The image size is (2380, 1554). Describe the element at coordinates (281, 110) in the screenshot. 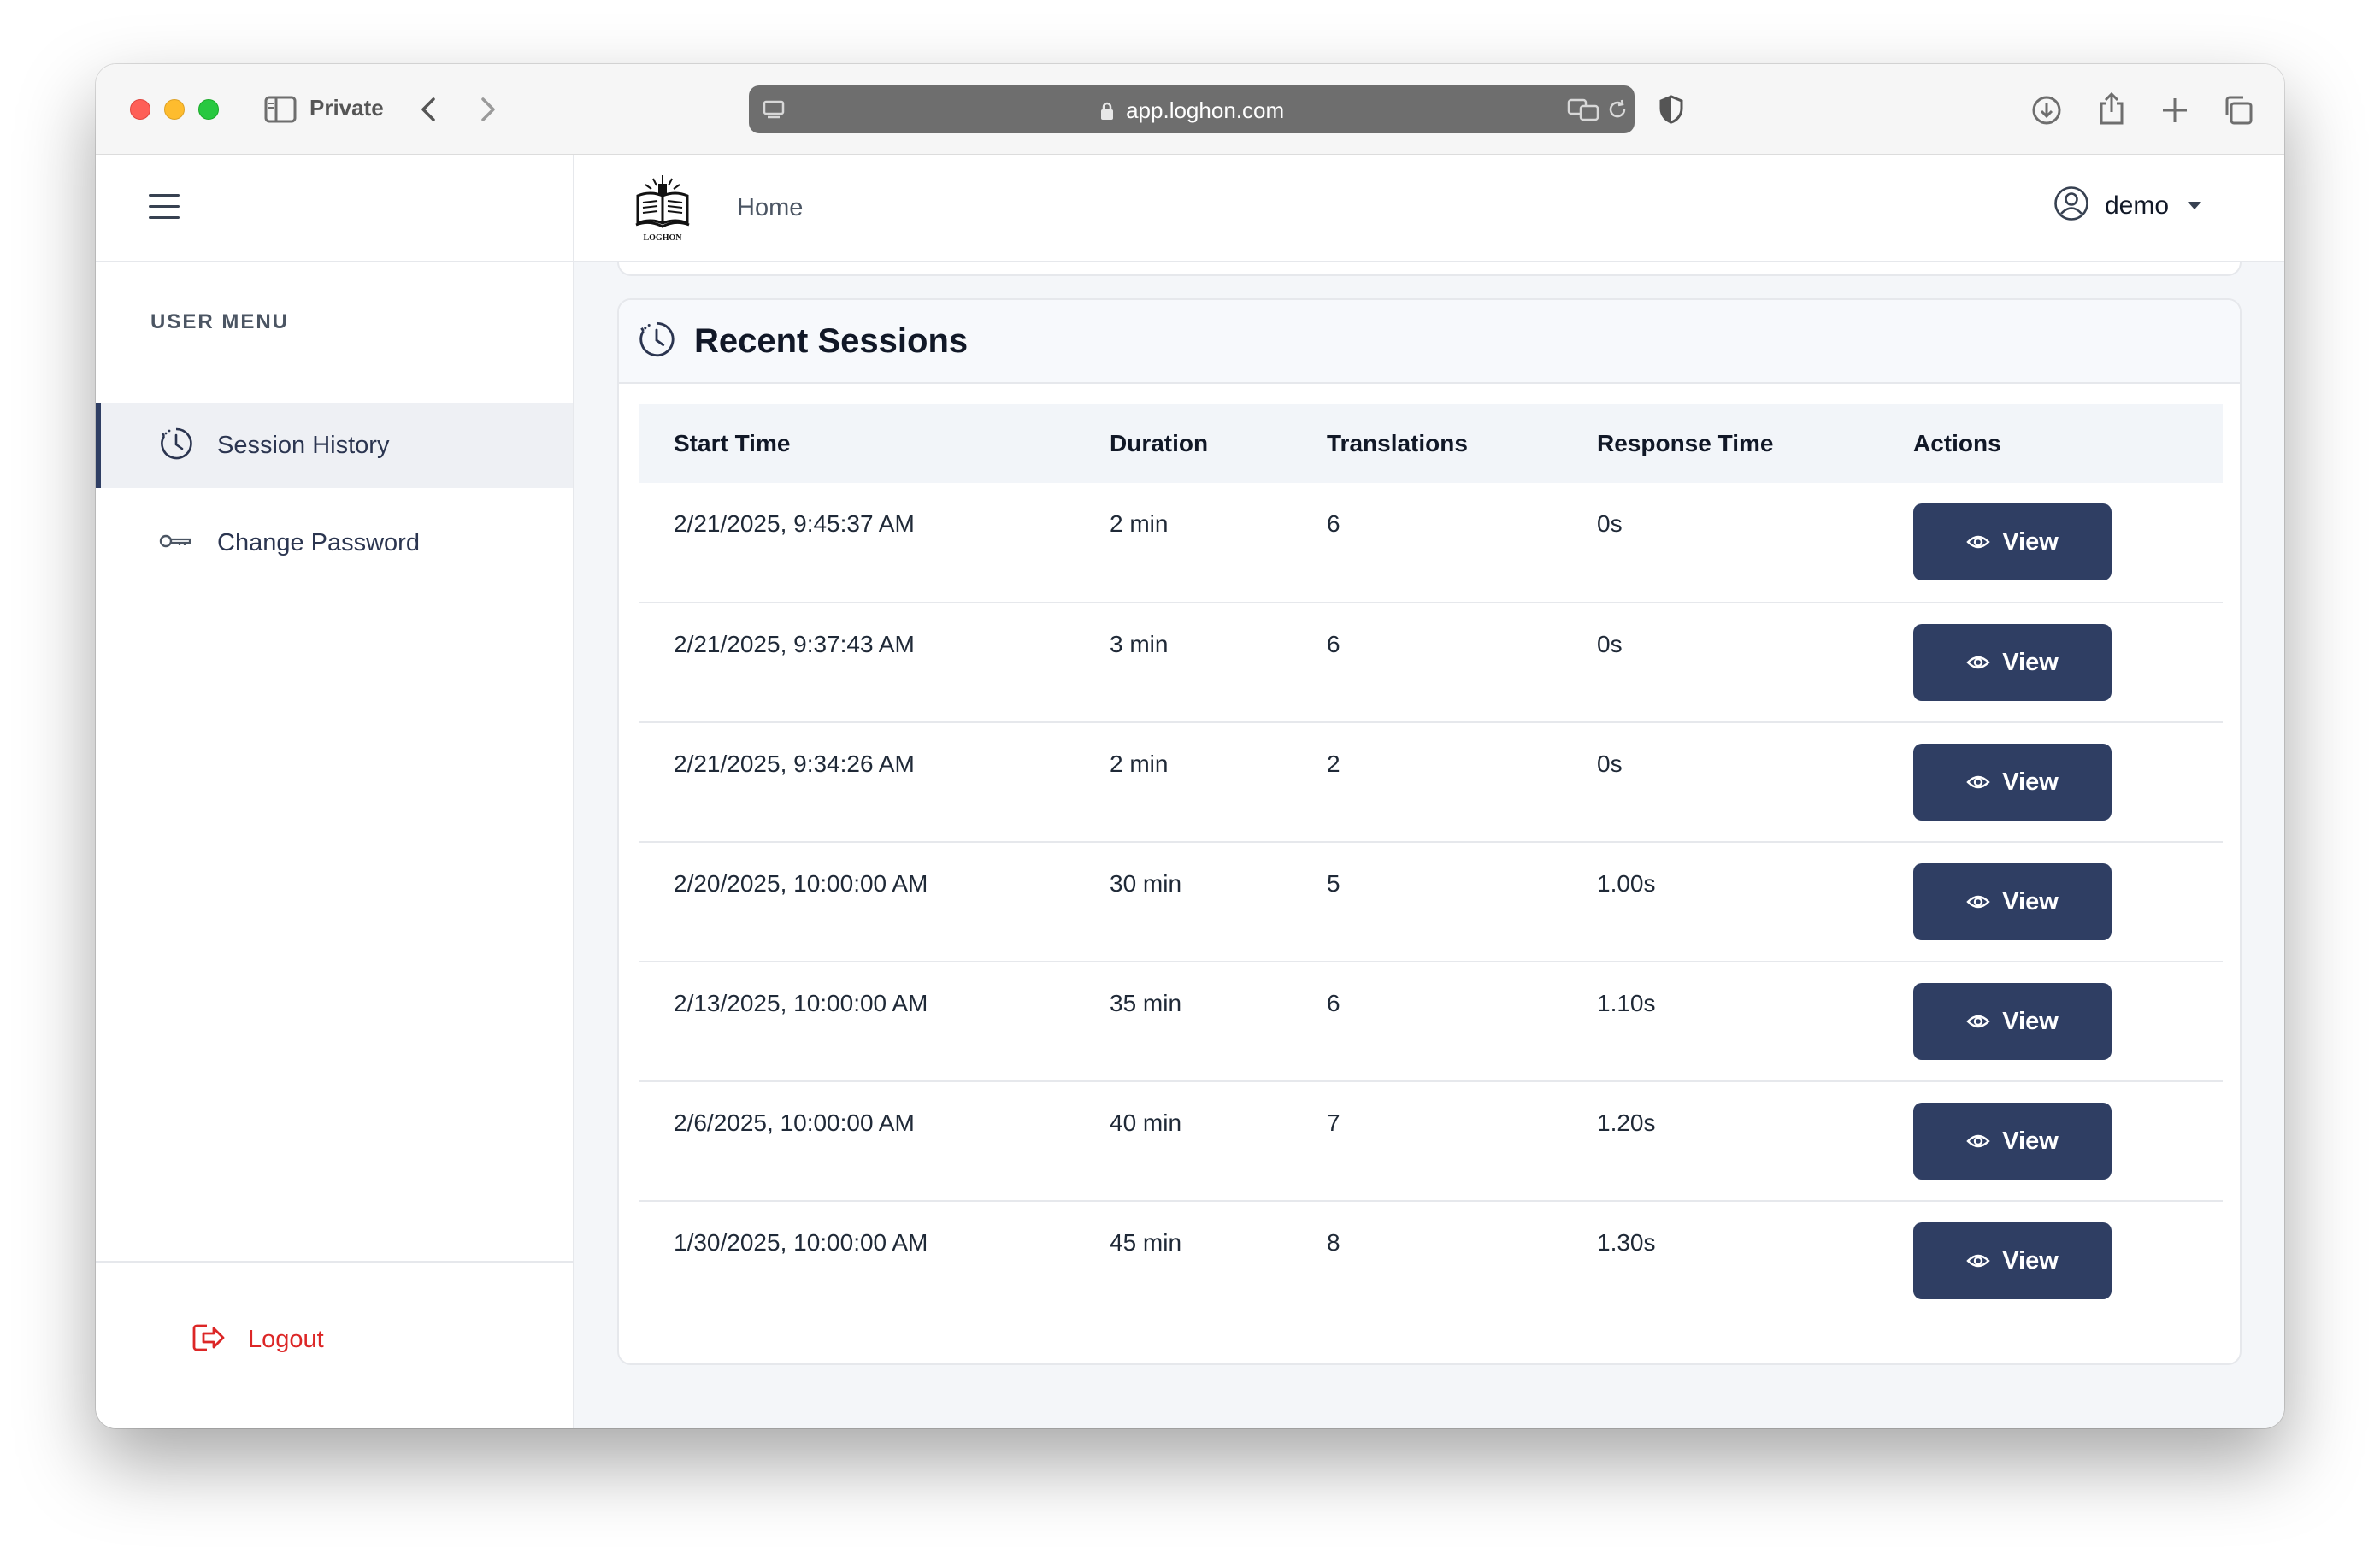

I see `sidebar-toggle-icon` at that location.